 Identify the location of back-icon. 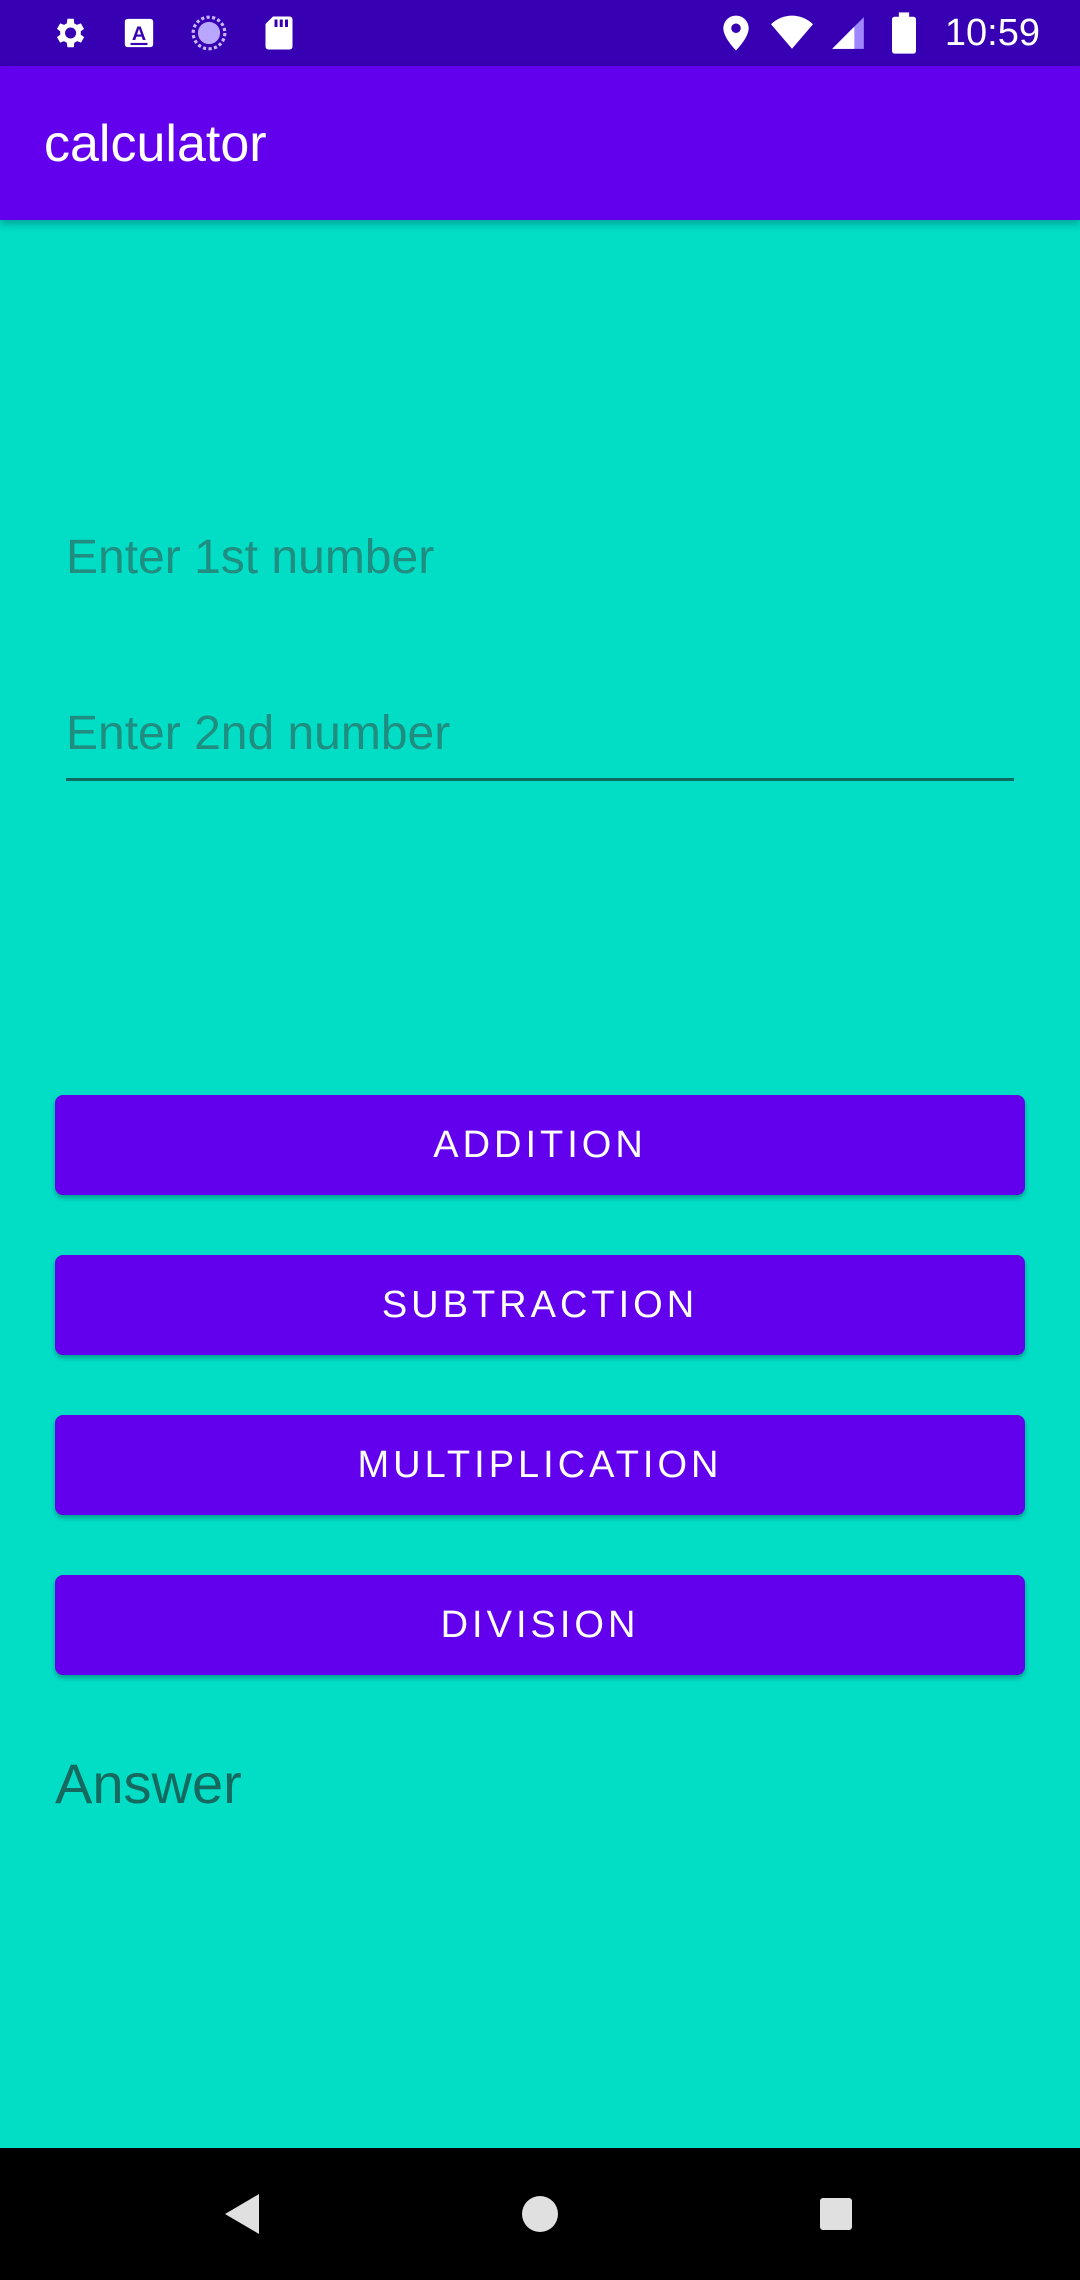
(243, 2214).